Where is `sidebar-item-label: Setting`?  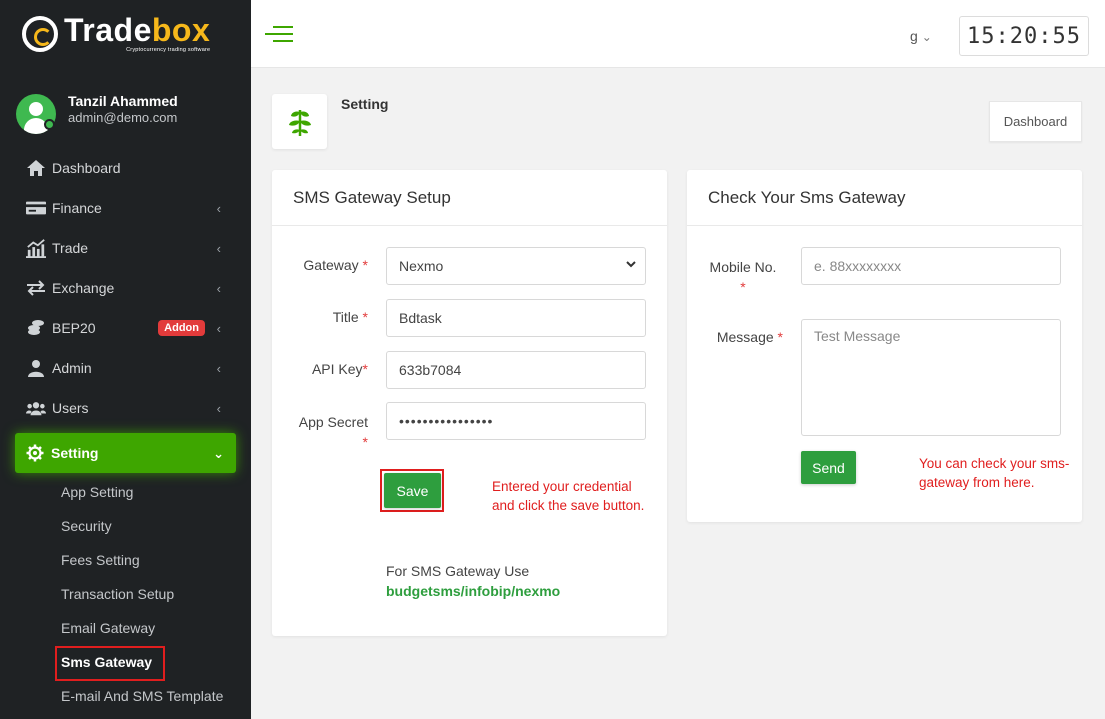
sidebar-item-label: Setting is located at coordinates (75, 453).